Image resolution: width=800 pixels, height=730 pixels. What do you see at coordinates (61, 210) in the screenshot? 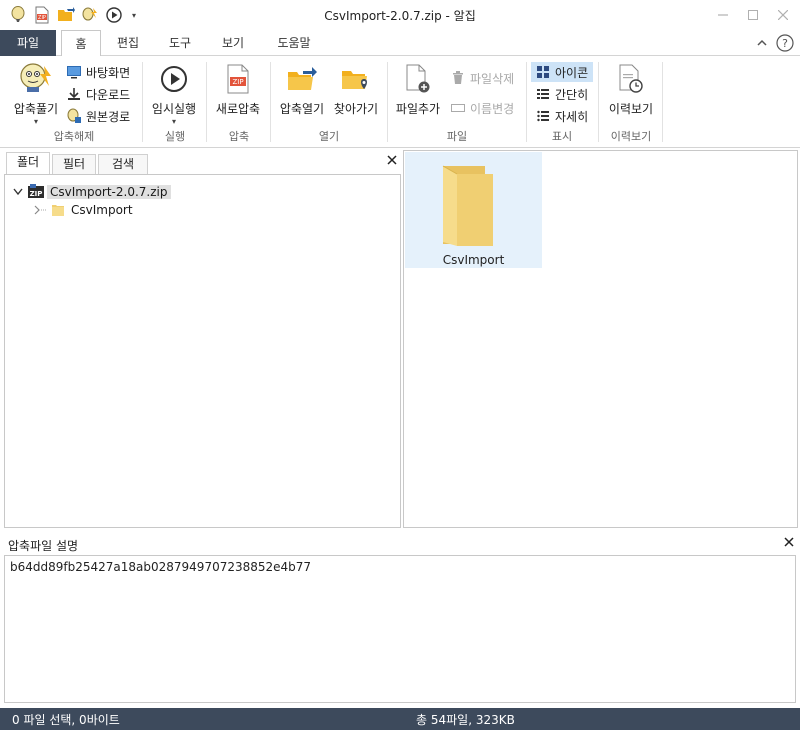
I see `folder-icon` at bounding box center [61, 210].